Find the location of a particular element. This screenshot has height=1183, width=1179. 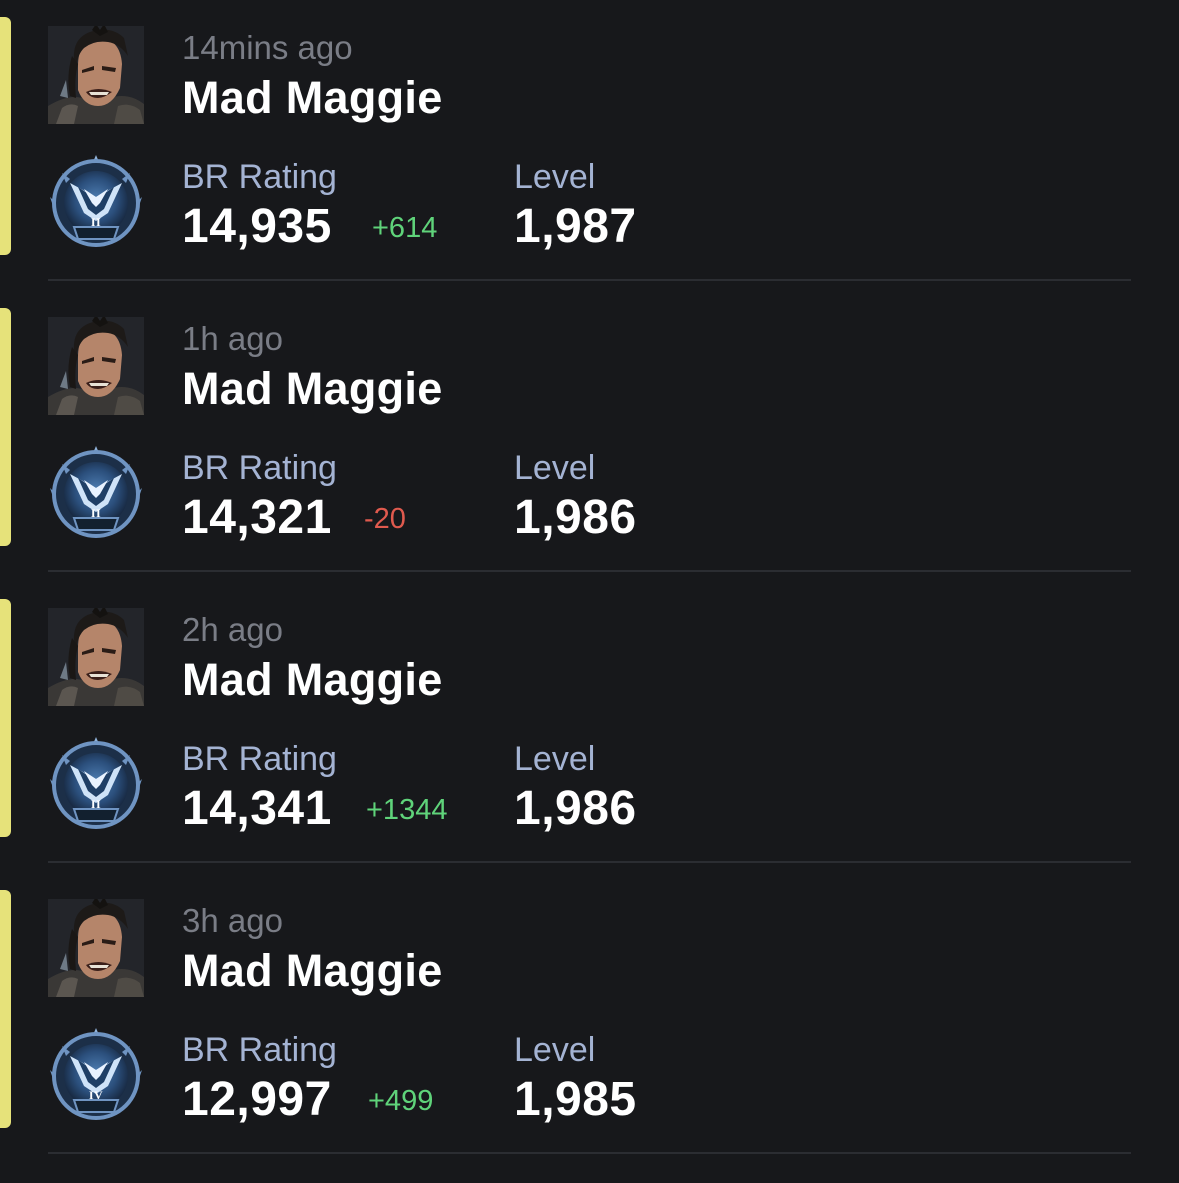

match-timestamp: 14mins ago is located at coordinates (267, 47).